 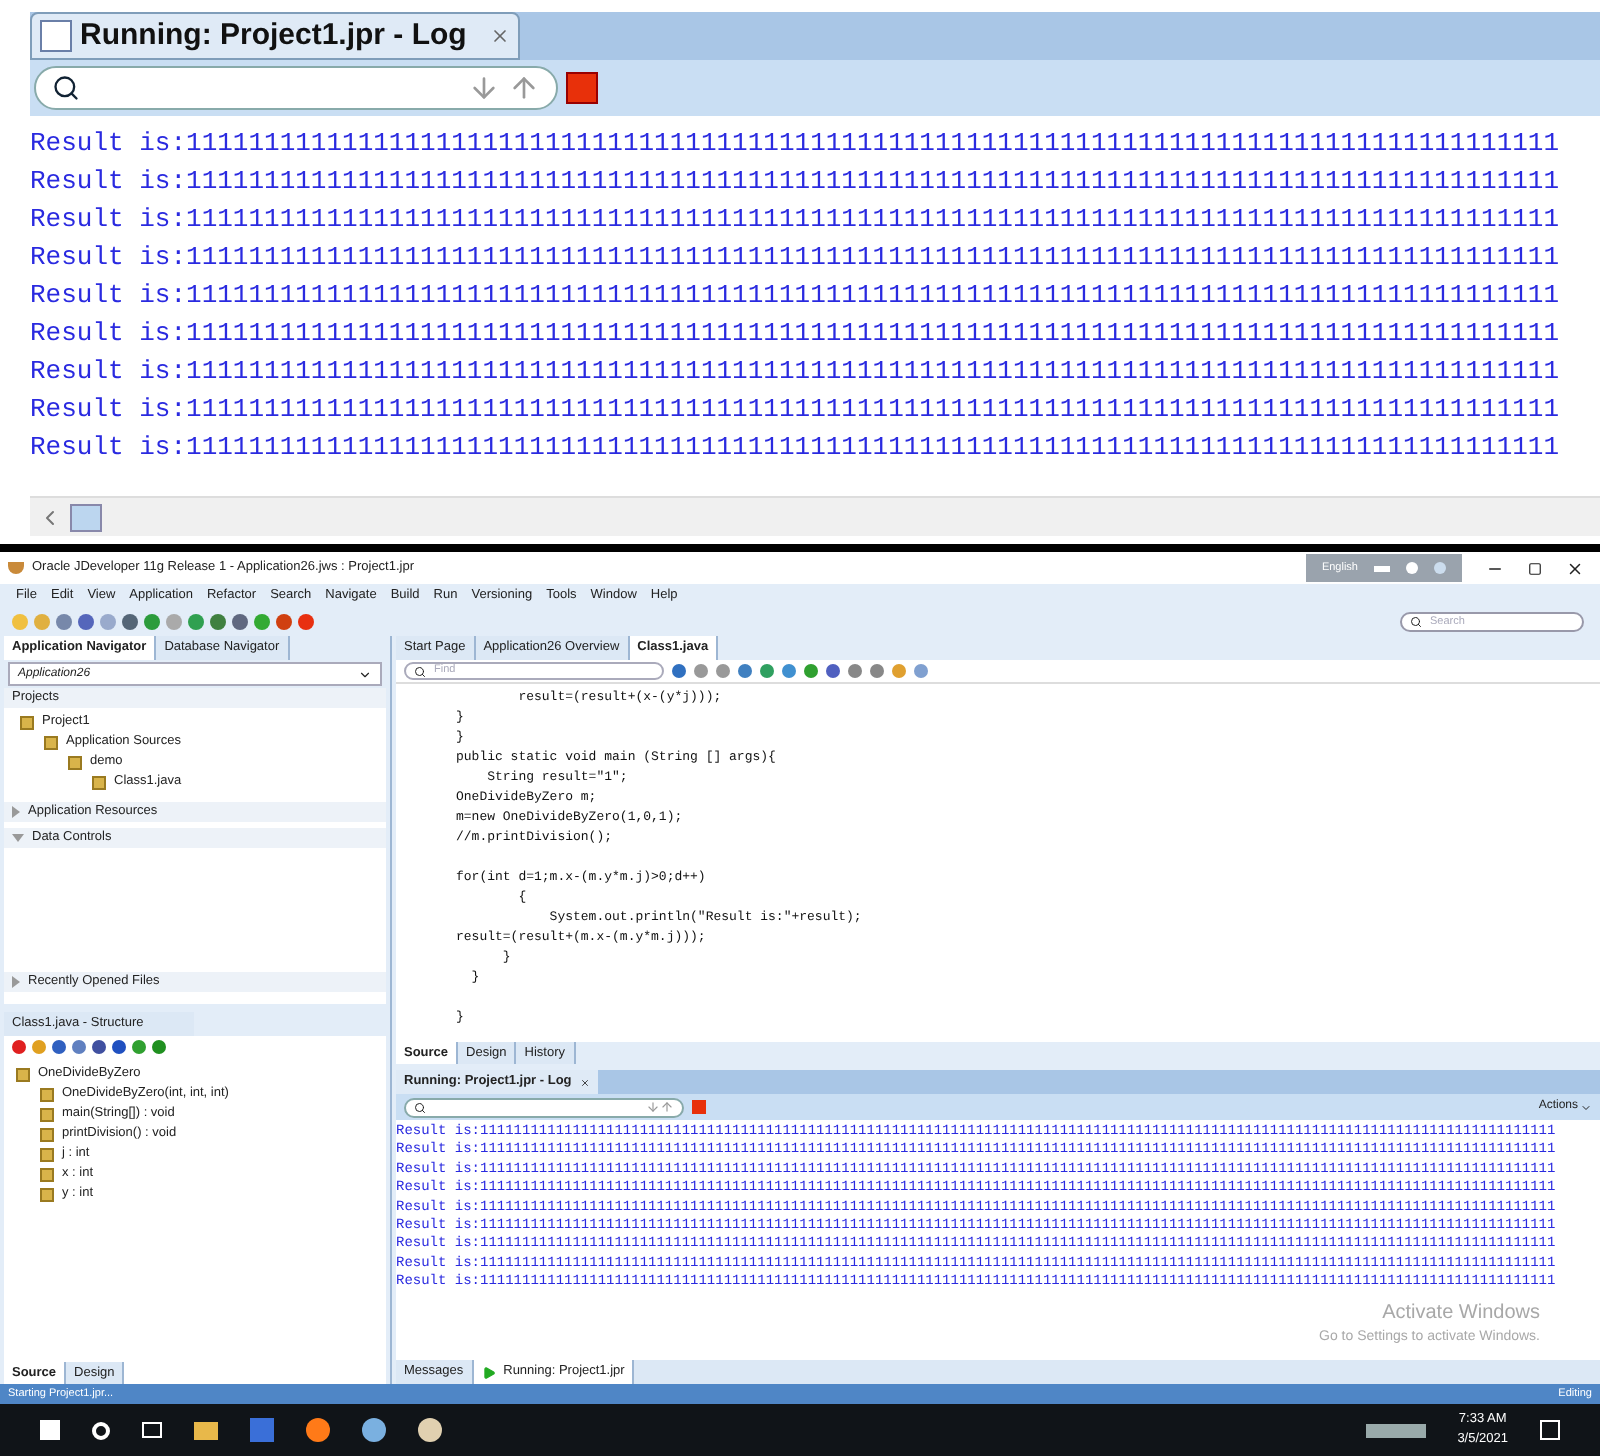 What do you see at coordinates (1575, 568) in the screenshot?
I see `close-icon` at bounding box center [1575, 568].